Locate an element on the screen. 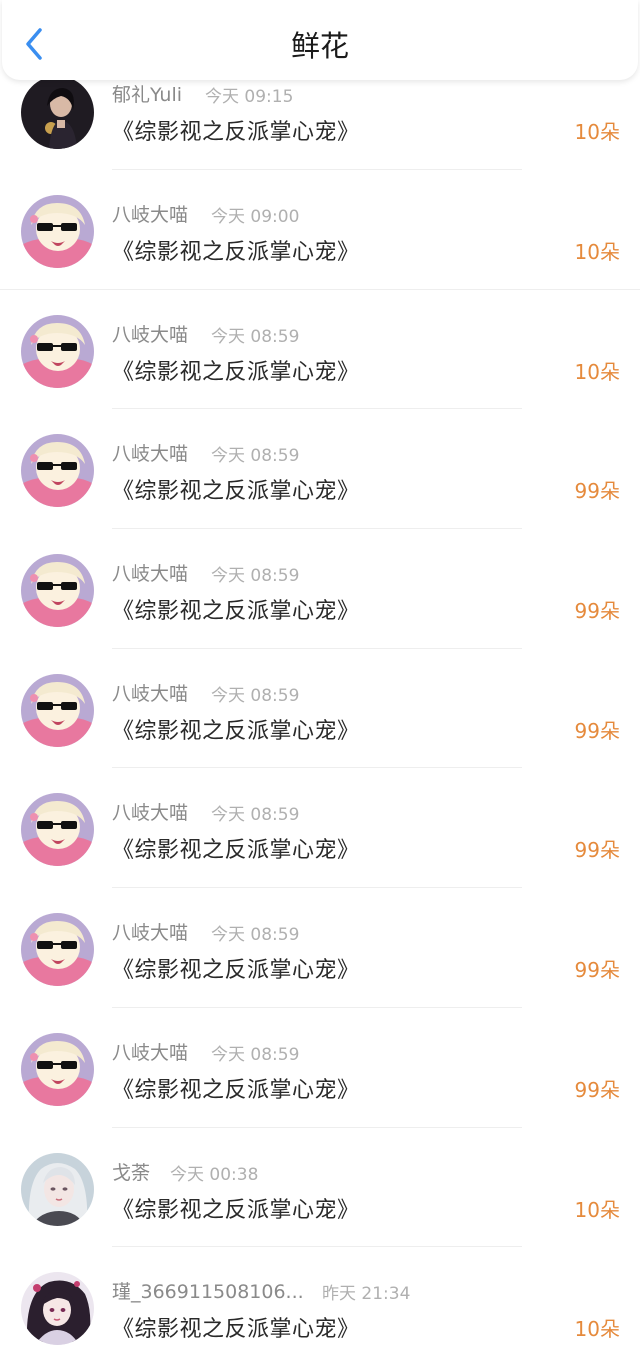  user-name: 郁礼Yuli is located at coordinates (147, 93).